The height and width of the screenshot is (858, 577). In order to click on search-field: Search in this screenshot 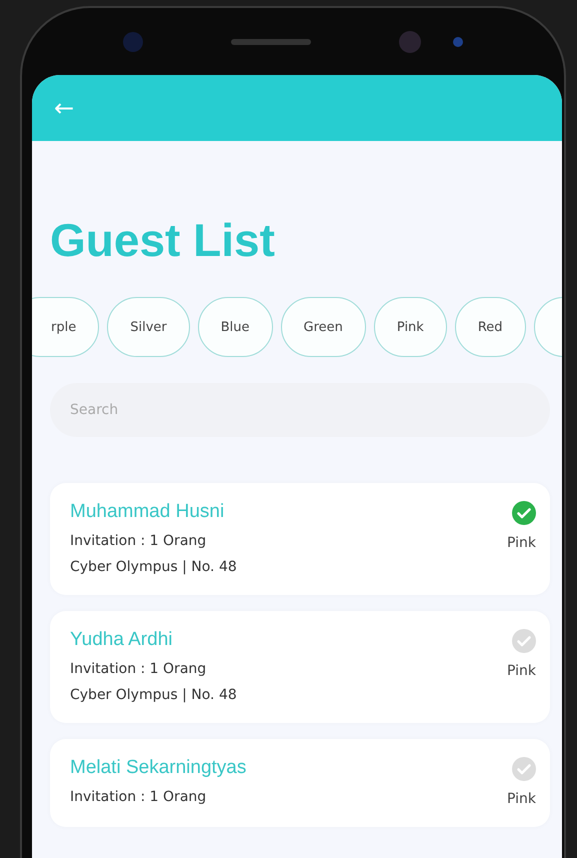, I will do `click(300, 410)`.